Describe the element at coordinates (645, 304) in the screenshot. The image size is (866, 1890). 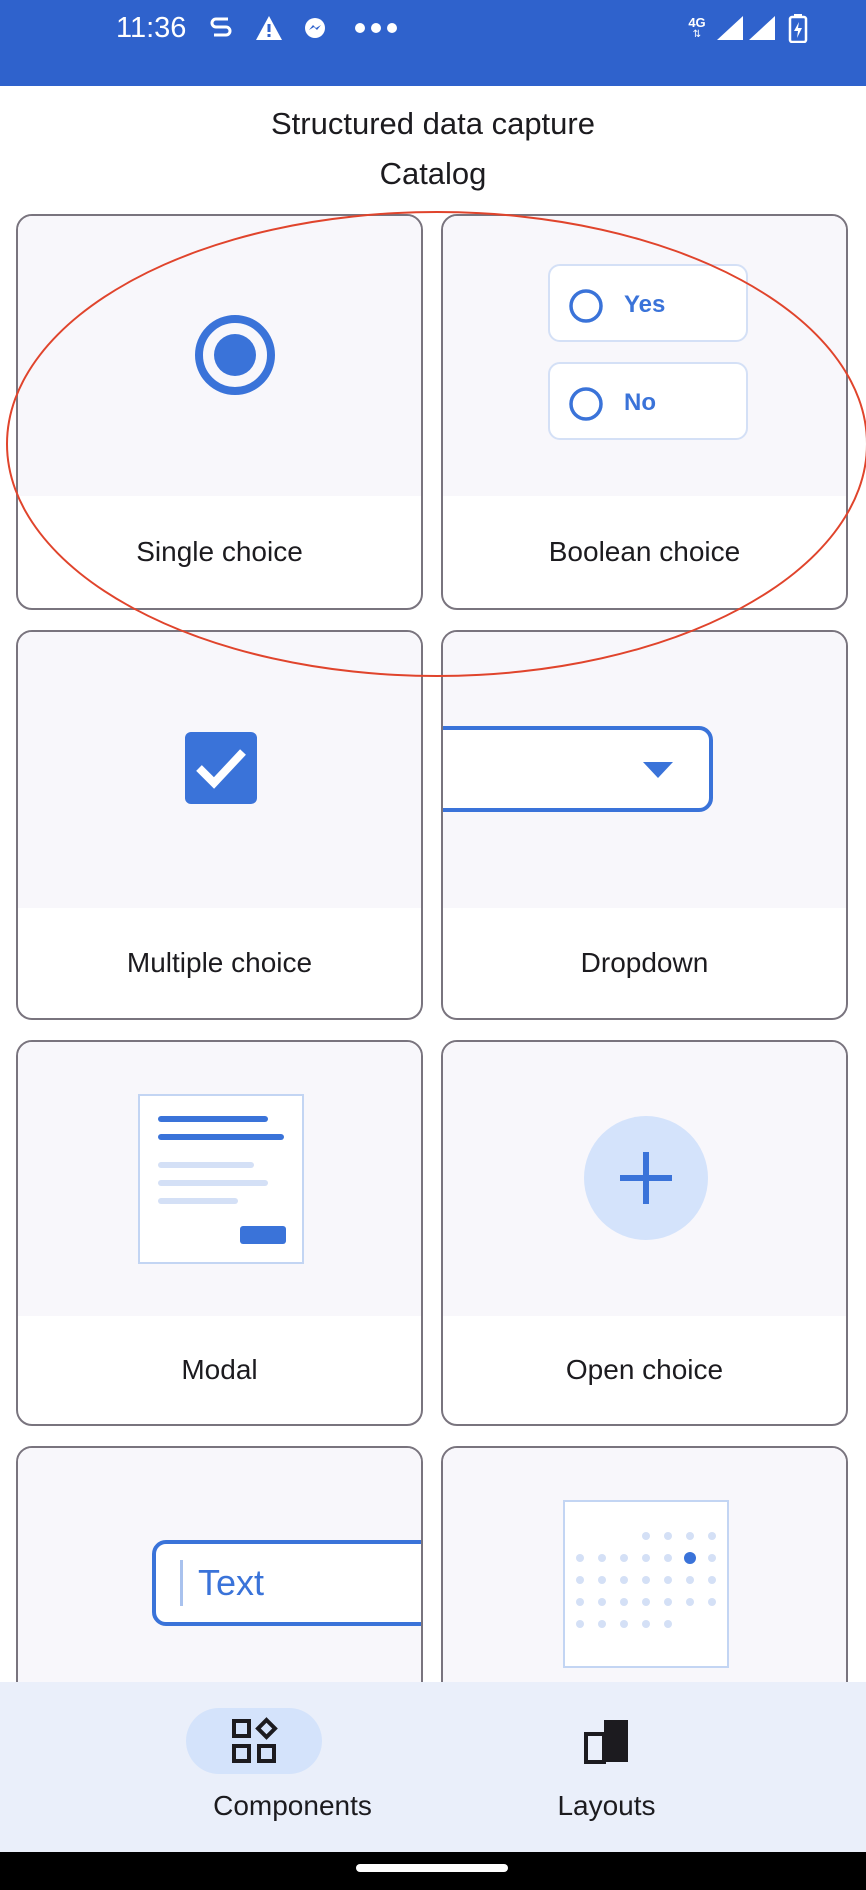
I see `option-label: Yes` at that location.